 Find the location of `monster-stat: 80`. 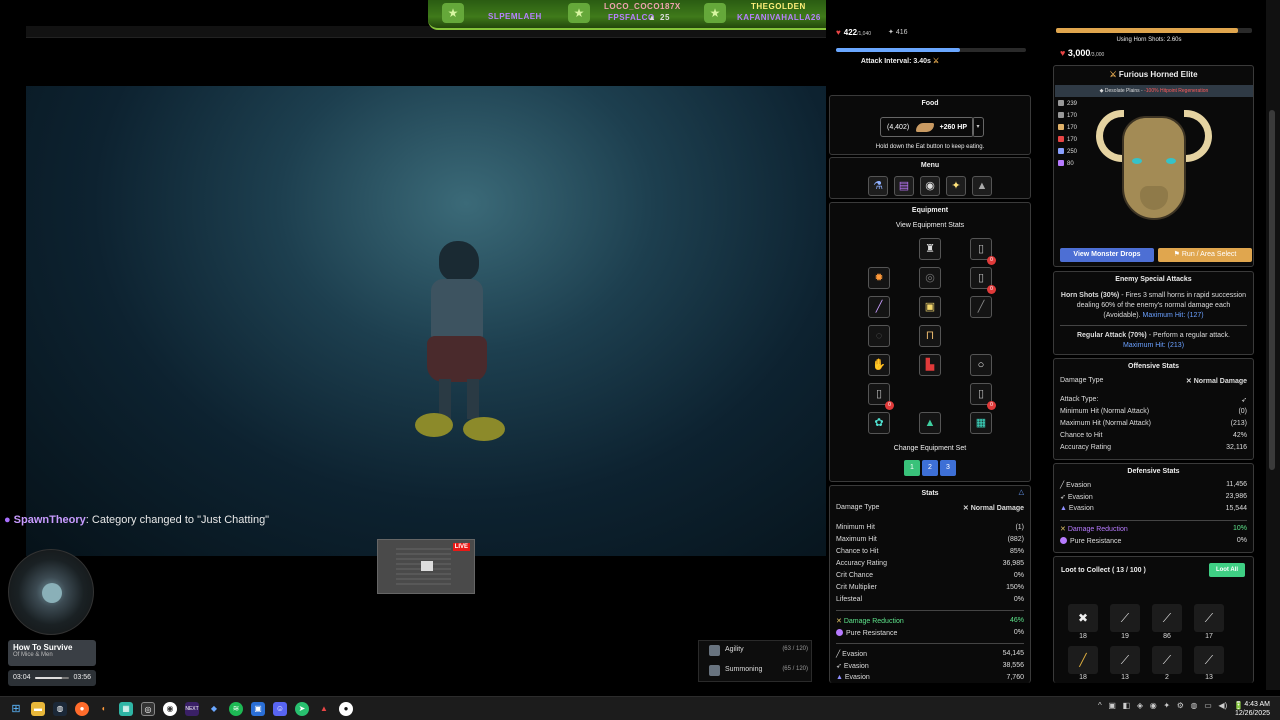

monster-stat: 80 is located at coordinates (1066, 163).